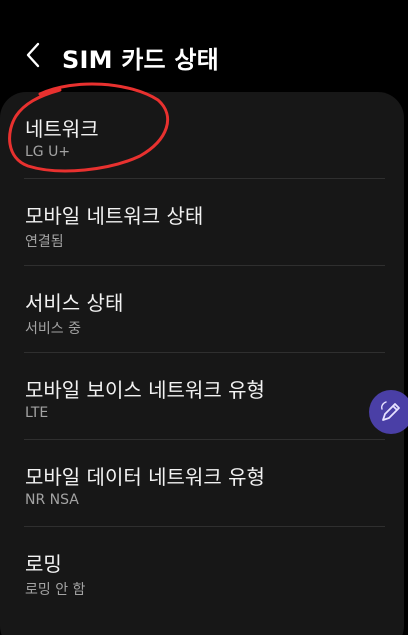  I want to click on item-title: 모바일 네트워크 상태, so click(114, 216).